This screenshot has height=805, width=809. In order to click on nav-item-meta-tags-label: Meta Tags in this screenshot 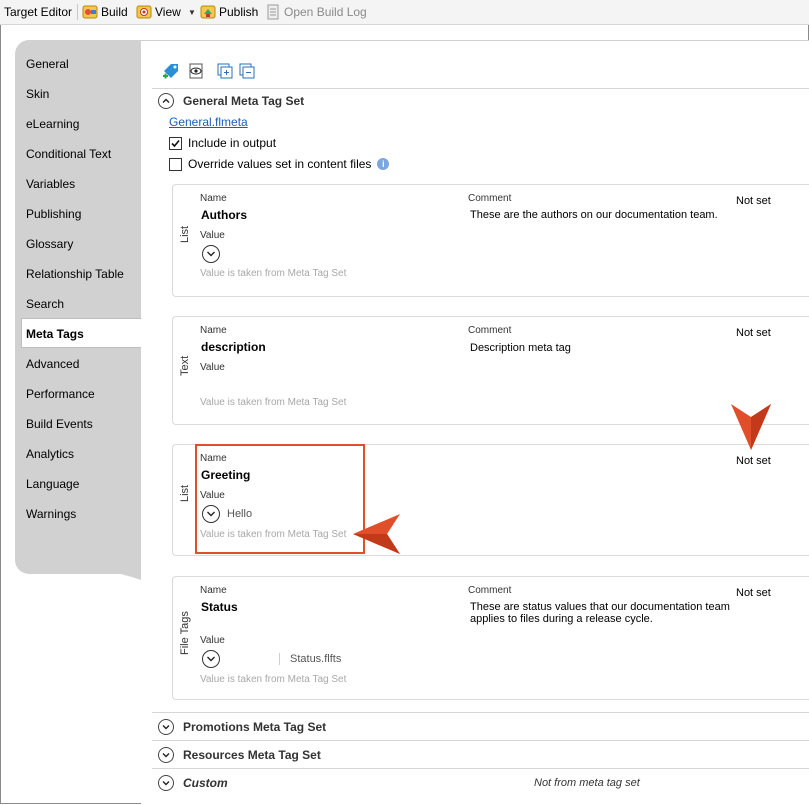, I will do `click(55, 334)`.